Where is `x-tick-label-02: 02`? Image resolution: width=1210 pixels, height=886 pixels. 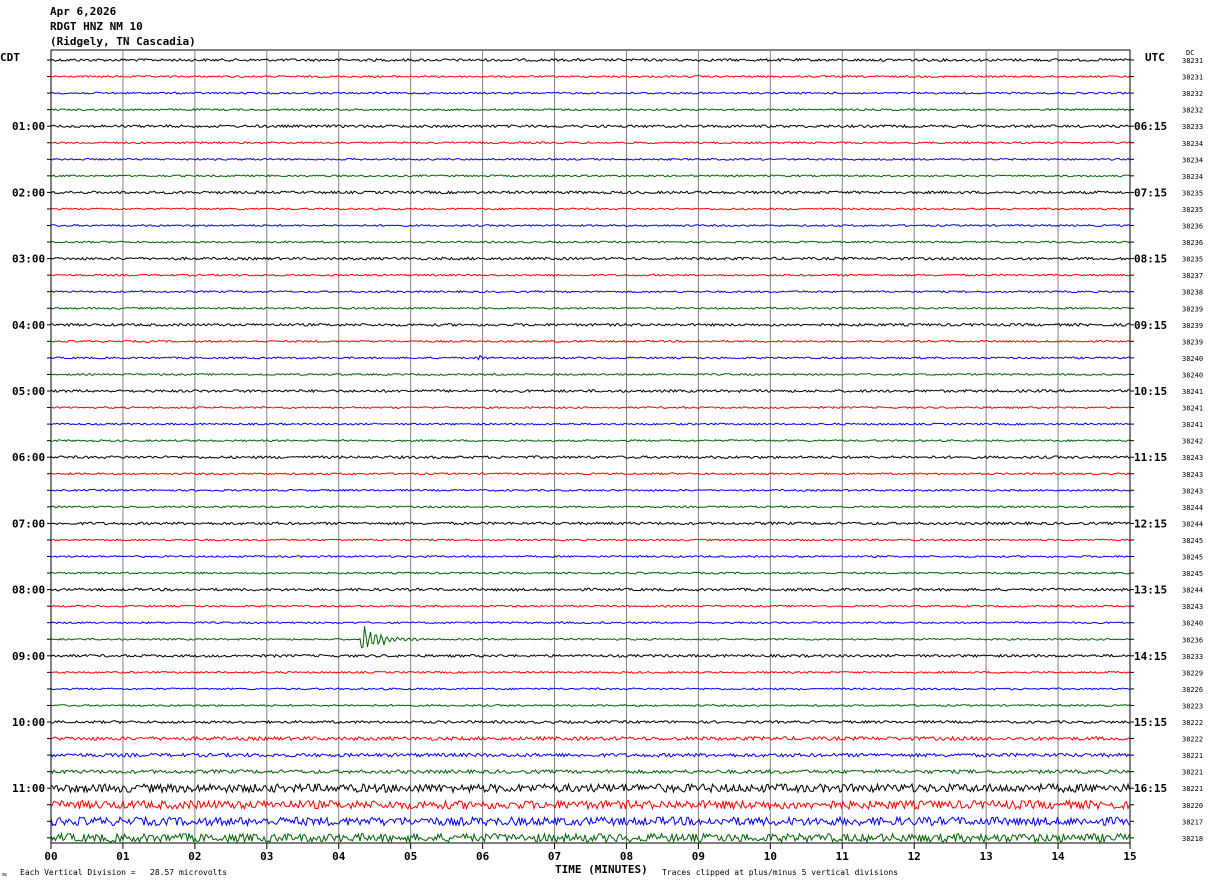 x-tick-label-02: 02 is located at coordinates (194, 856).